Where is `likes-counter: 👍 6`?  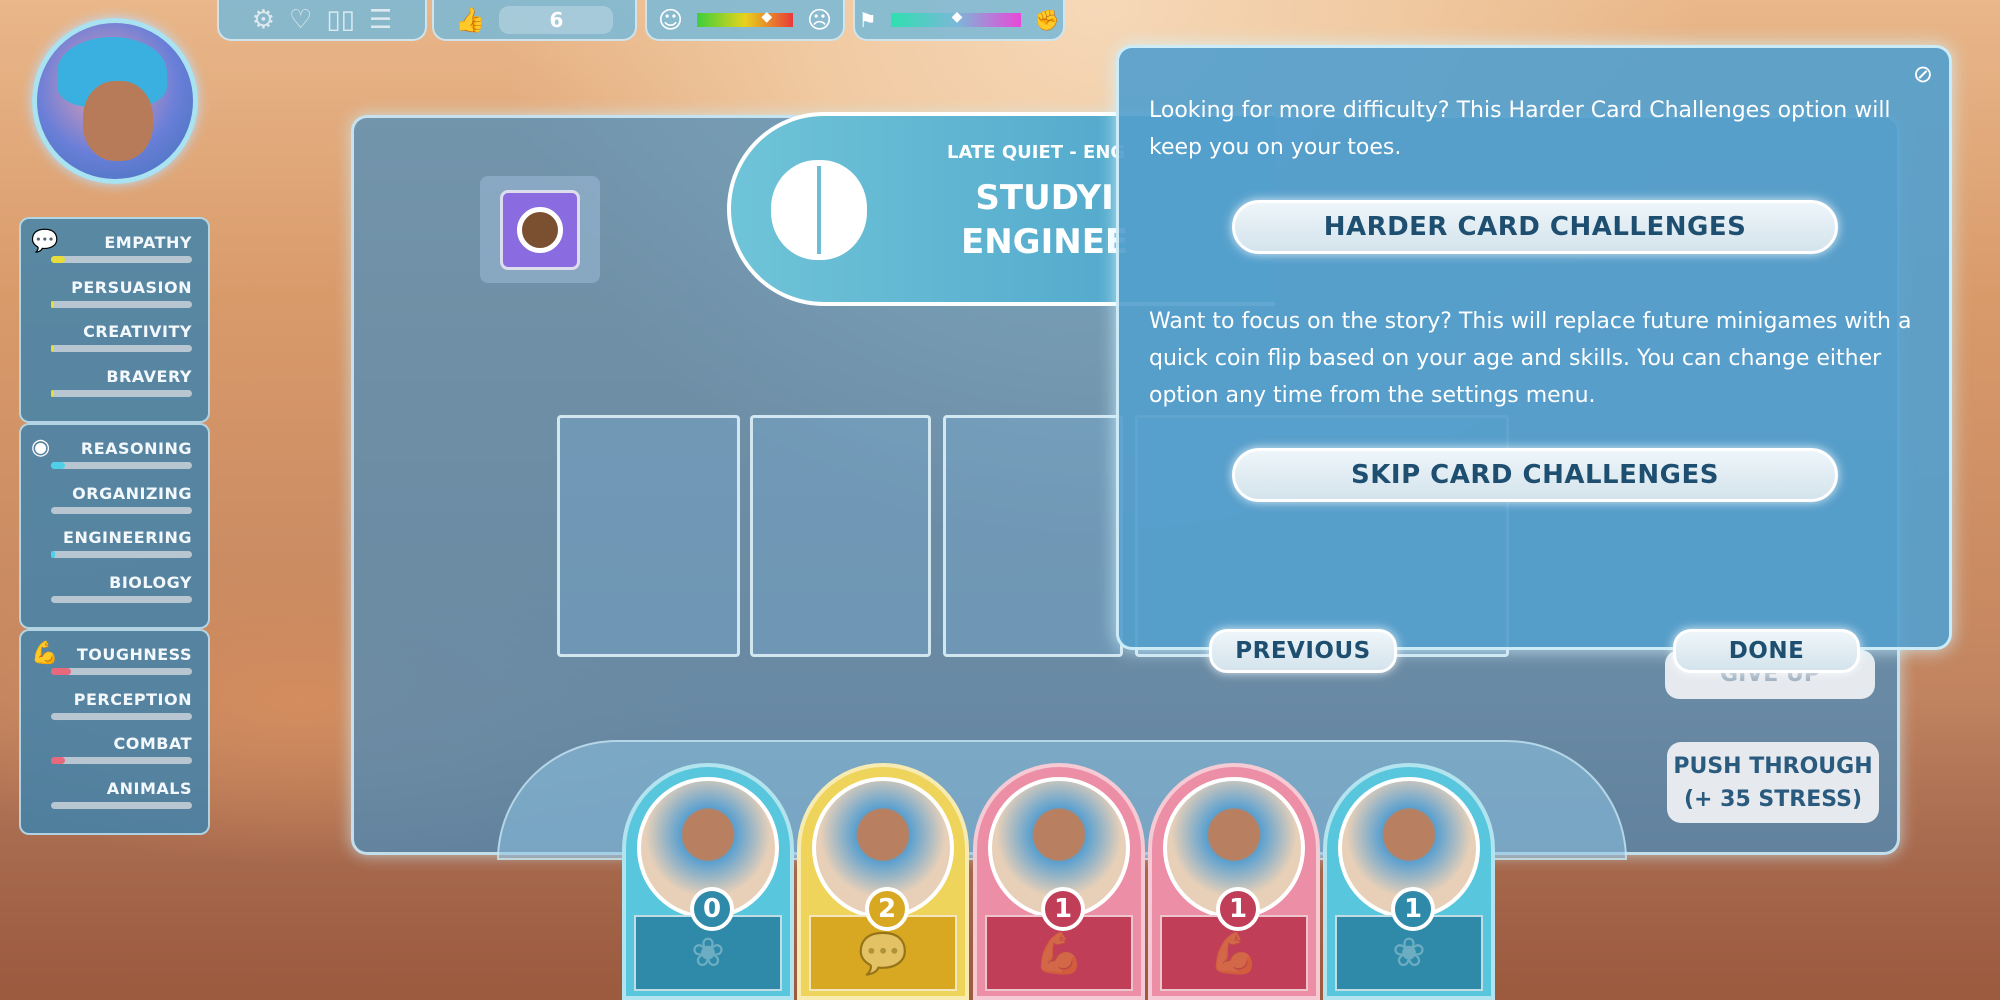
likes-counter: 👍 6 is located at coordinates (534, 20).